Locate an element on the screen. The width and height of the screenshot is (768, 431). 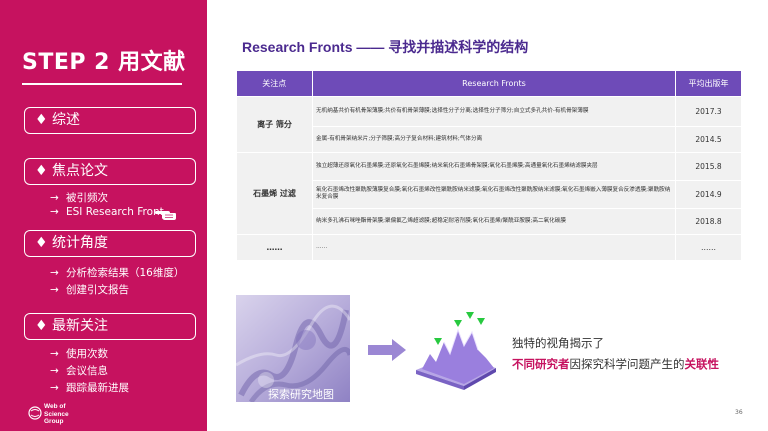
title-divider is located at coordinates (102, 84).